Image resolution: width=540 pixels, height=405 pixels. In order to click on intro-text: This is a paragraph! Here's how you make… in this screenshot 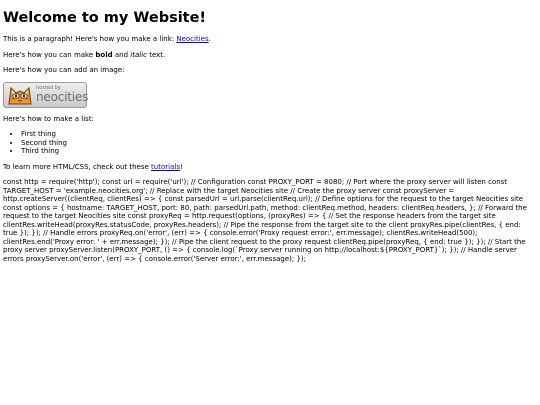, I will do `click(90, 39)`.